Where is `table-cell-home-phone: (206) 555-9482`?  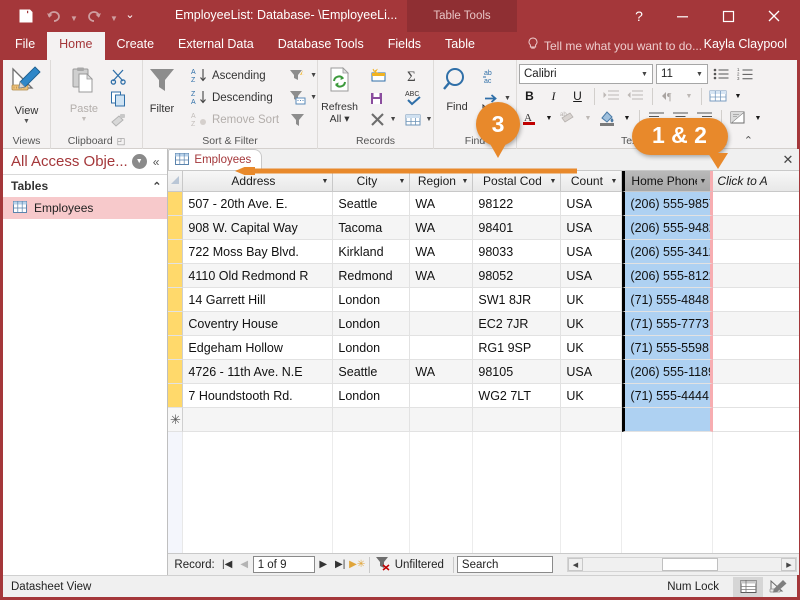 table-cell-home-phone: (206) 555-9482 is located at coordinates (668, 228).